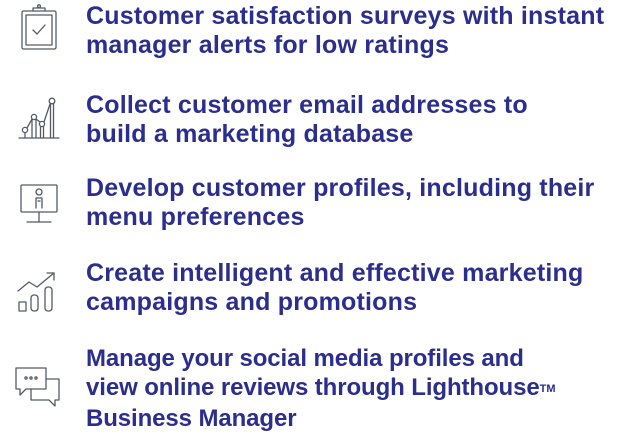 This screenshot has height=434, width=633. Describe the element at coordinates (252, 302) in the screenshot. I see `feature-line: campaigns and promotions` at that location.